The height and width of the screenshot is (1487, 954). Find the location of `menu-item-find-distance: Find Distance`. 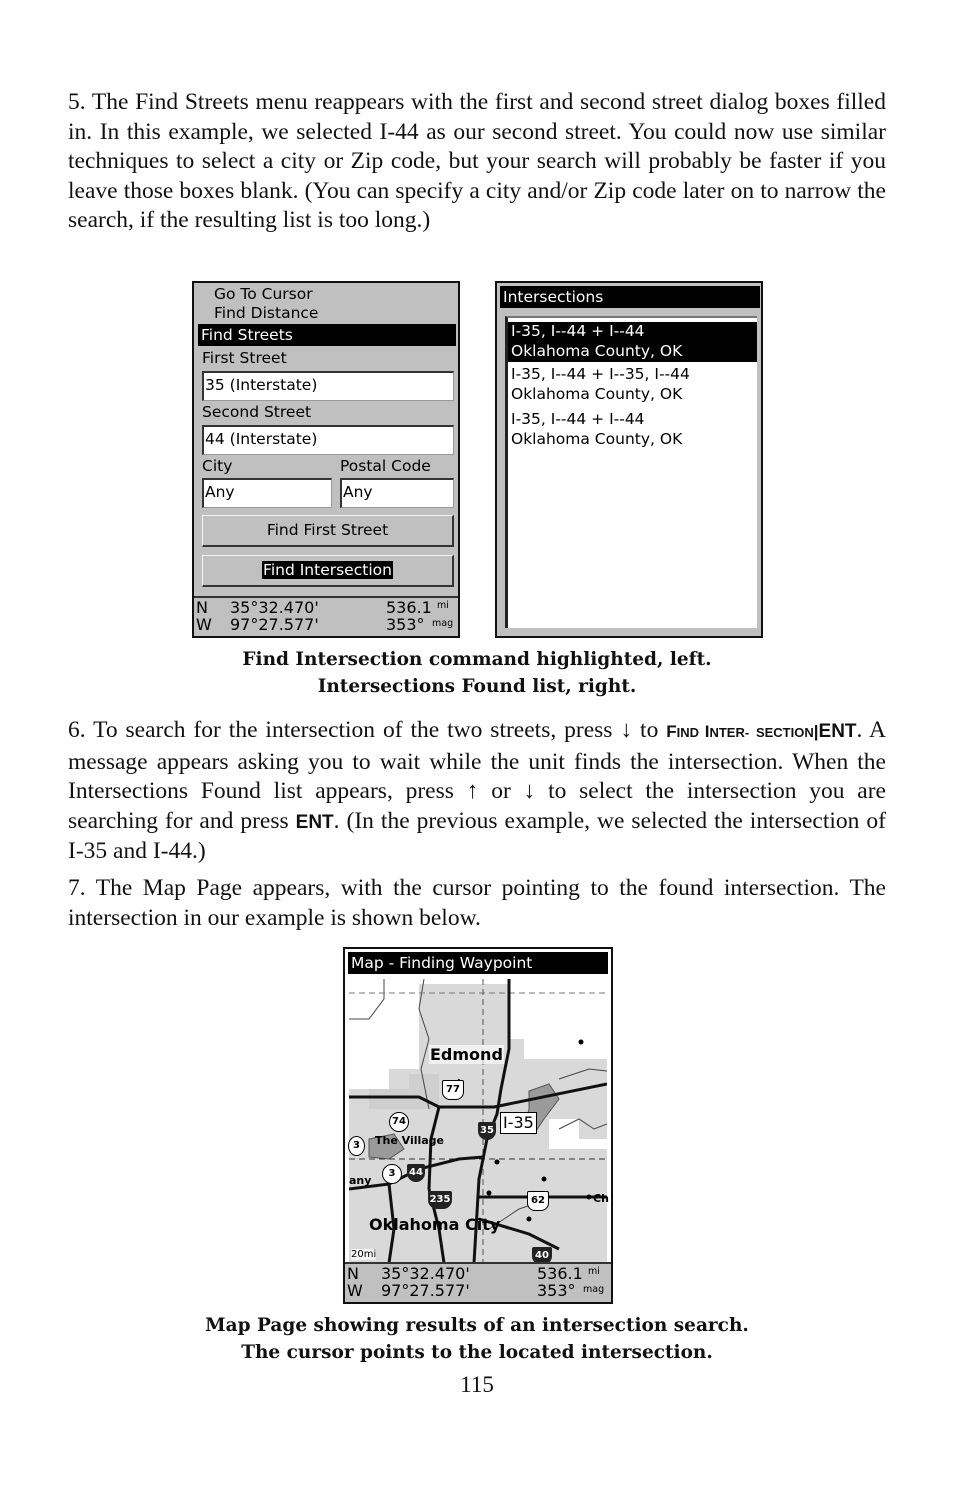

menu-item-find-distance: Find Distance is located at coordinates (266, 311).